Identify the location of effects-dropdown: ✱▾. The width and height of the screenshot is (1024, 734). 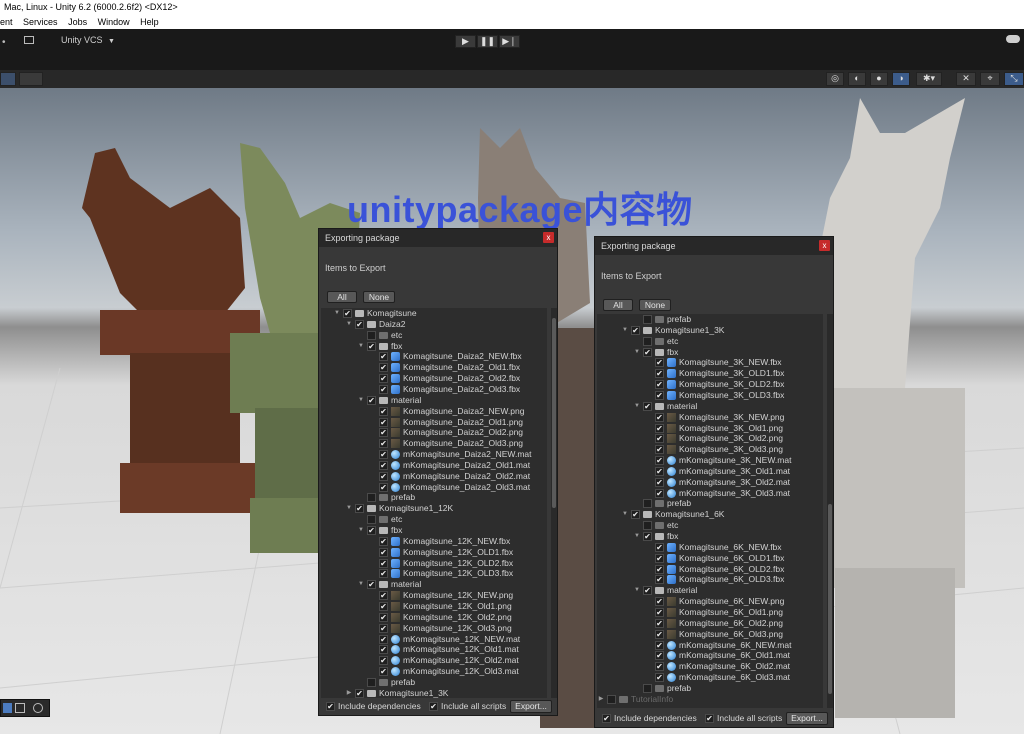
(929, 79).